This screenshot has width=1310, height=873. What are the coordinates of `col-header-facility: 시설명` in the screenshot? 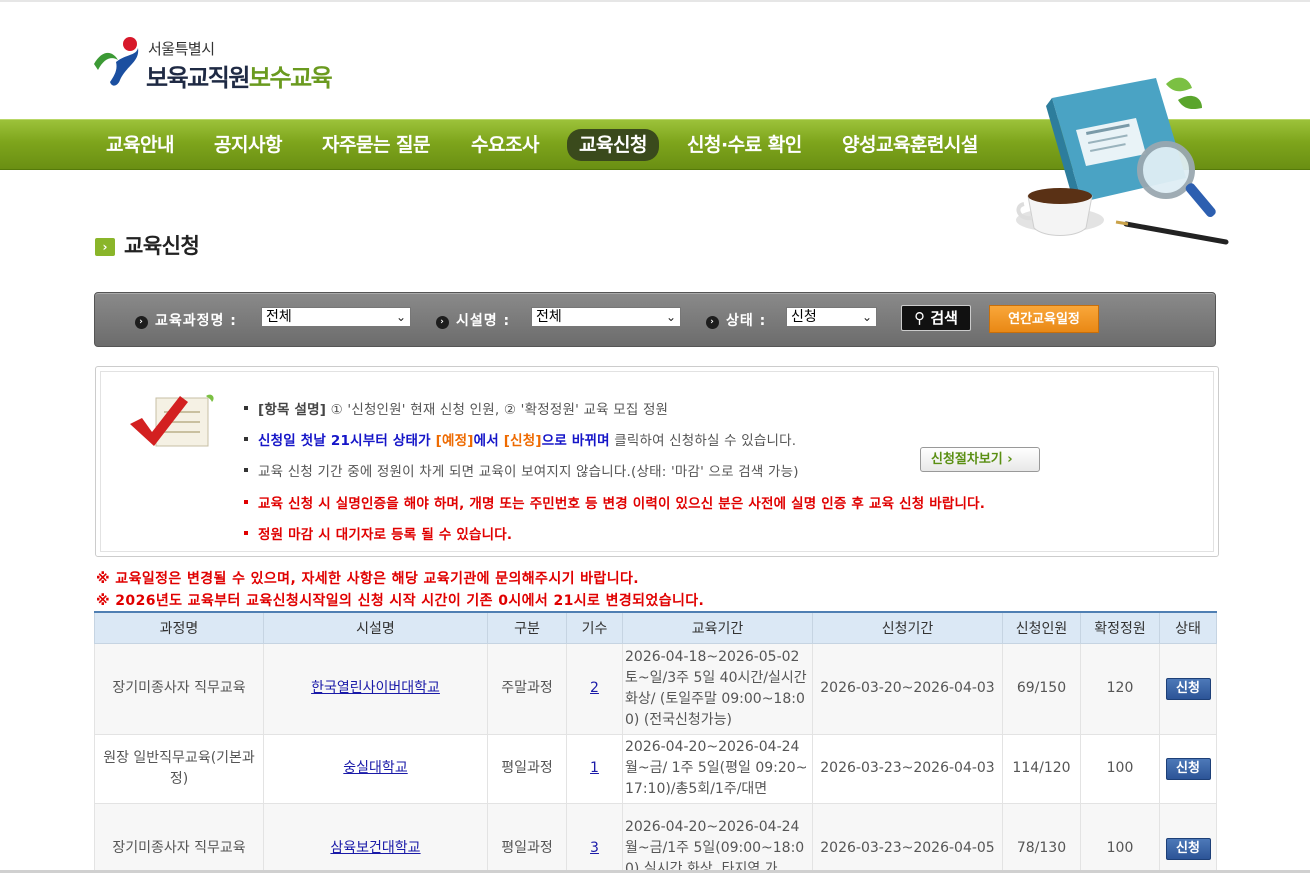 It's located at (375, 627).